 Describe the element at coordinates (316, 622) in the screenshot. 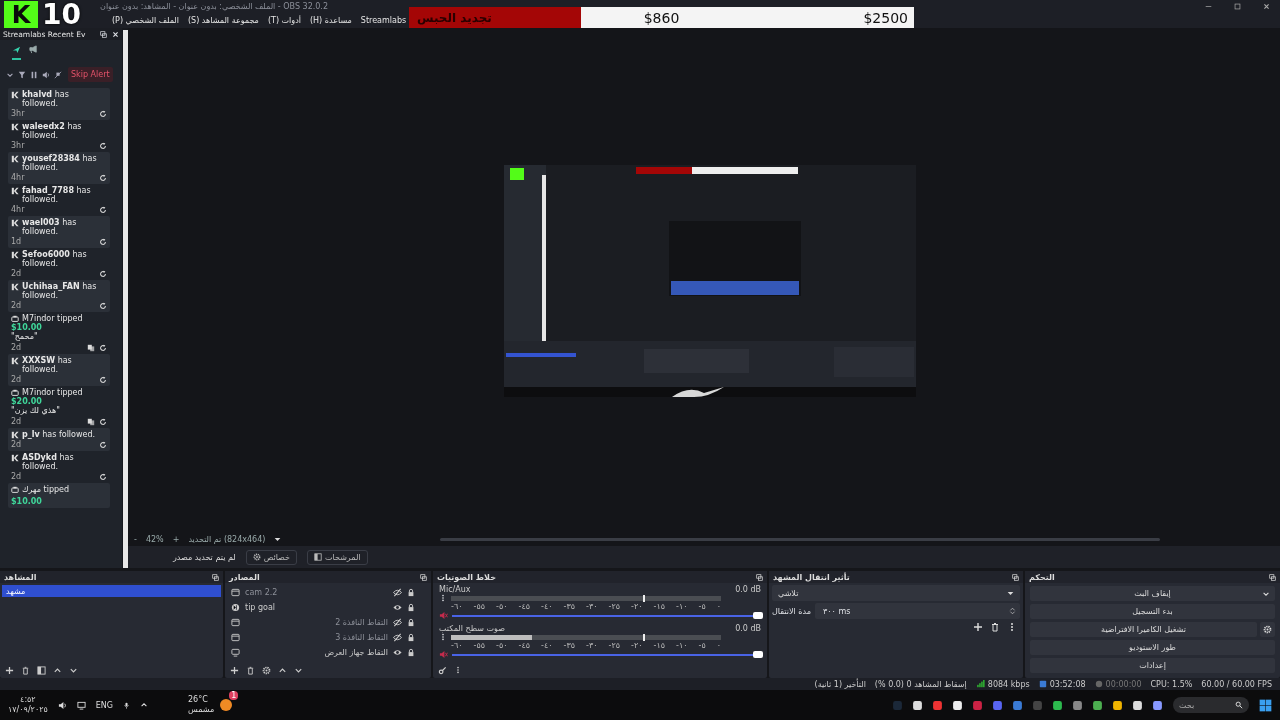

I see `source-name: التقاط النافذة 2` at that location.